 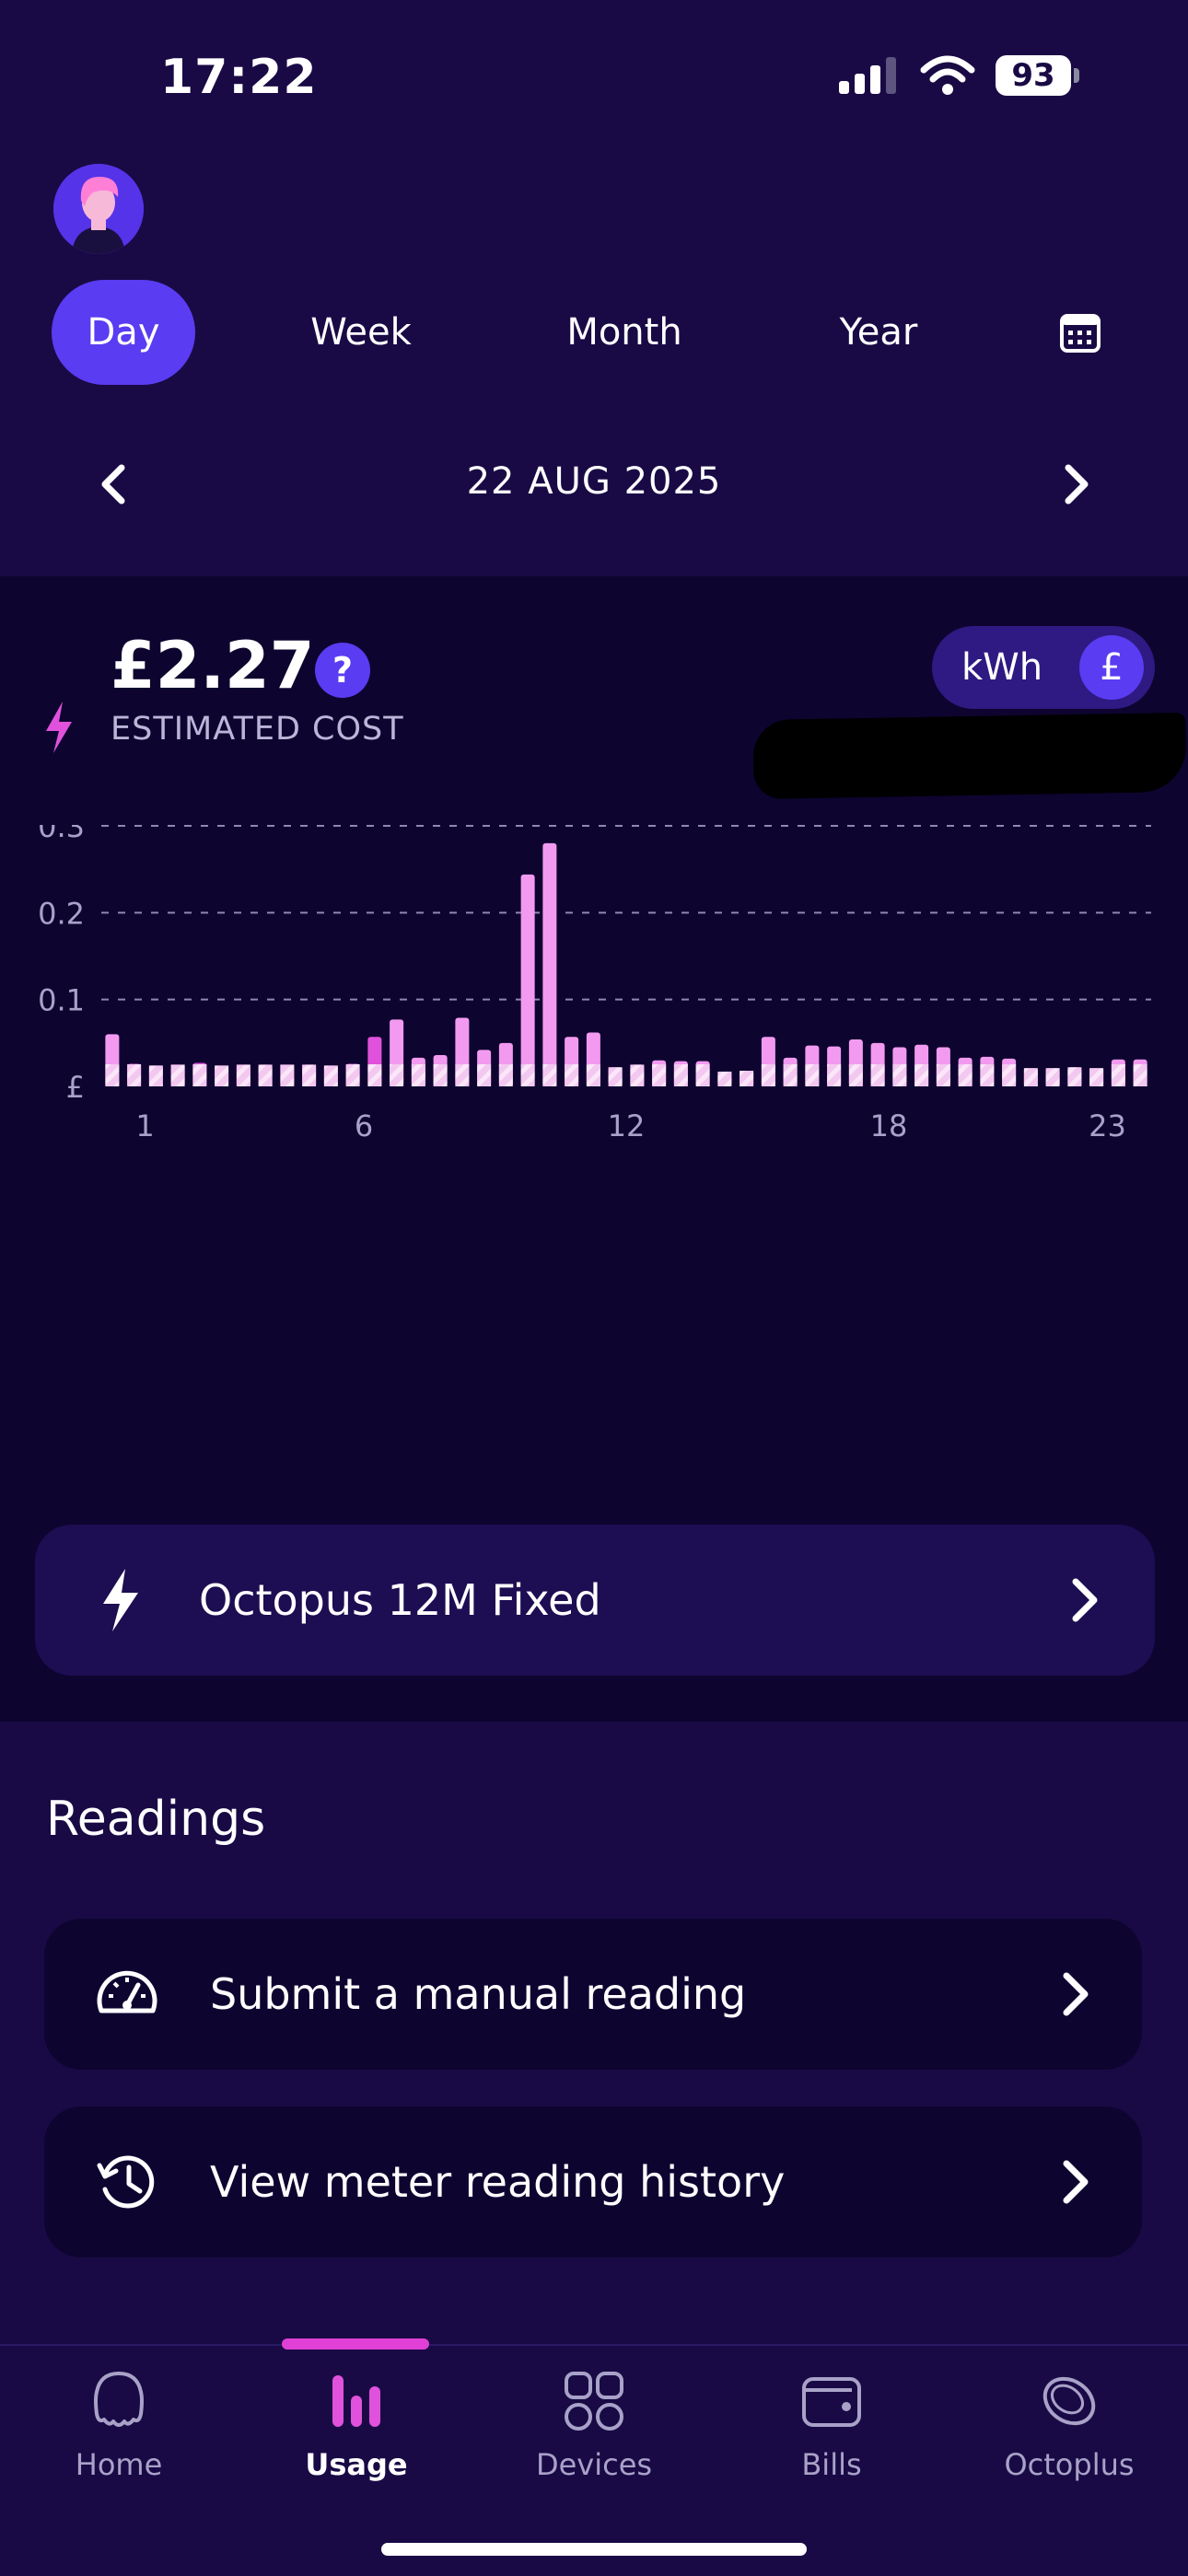 I want to click on signal-icon, so click(x=867, y=75).